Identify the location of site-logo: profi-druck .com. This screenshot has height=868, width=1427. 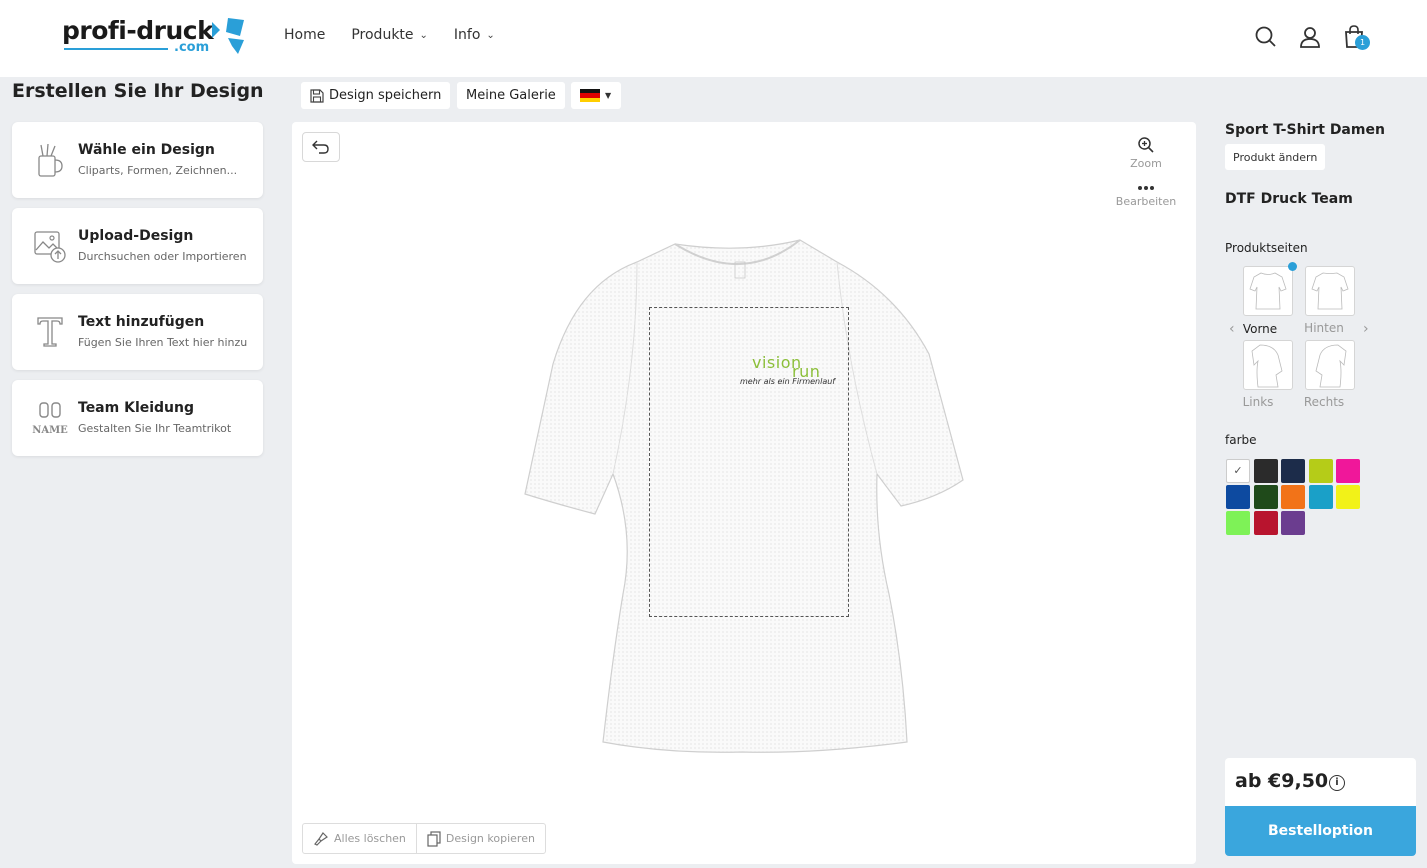
(154, 38).